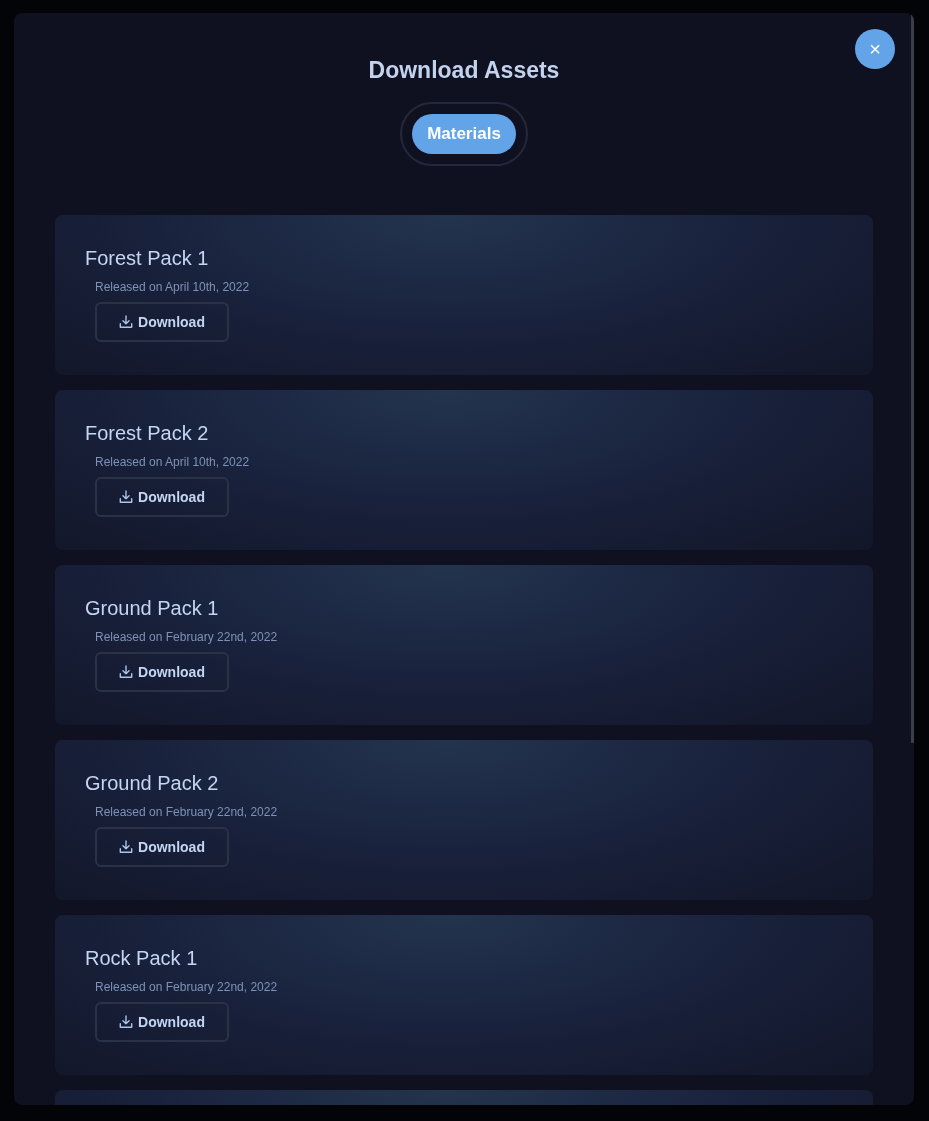 This screenshot has width=929, height=1121. I want to click on scrollbar, so click(912, 378).